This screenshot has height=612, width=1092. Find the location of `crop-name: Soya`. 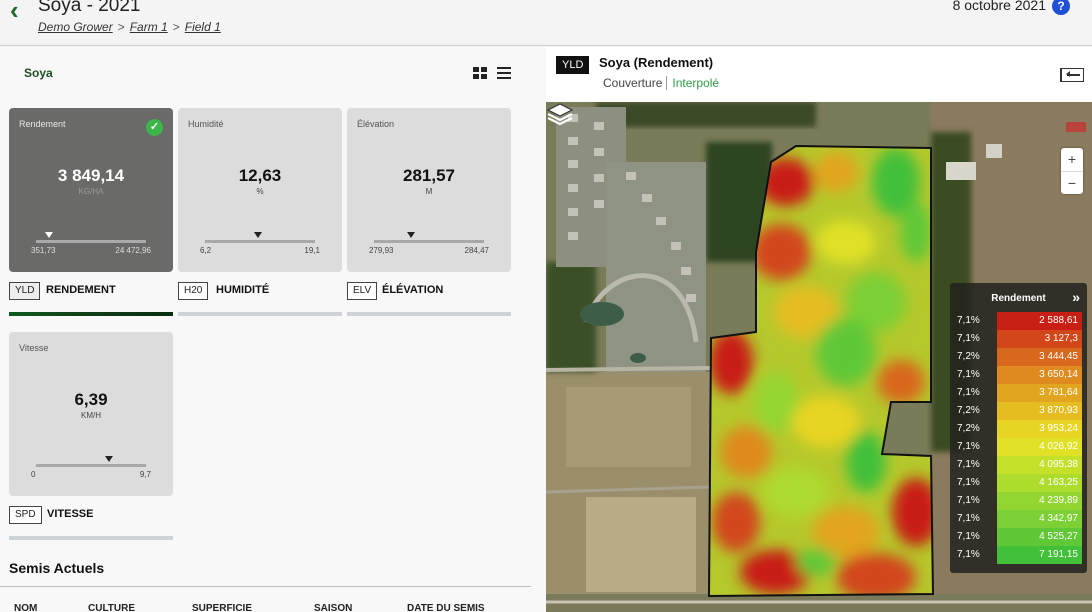

crop-name: Soya is located at coordinates (38, 73).